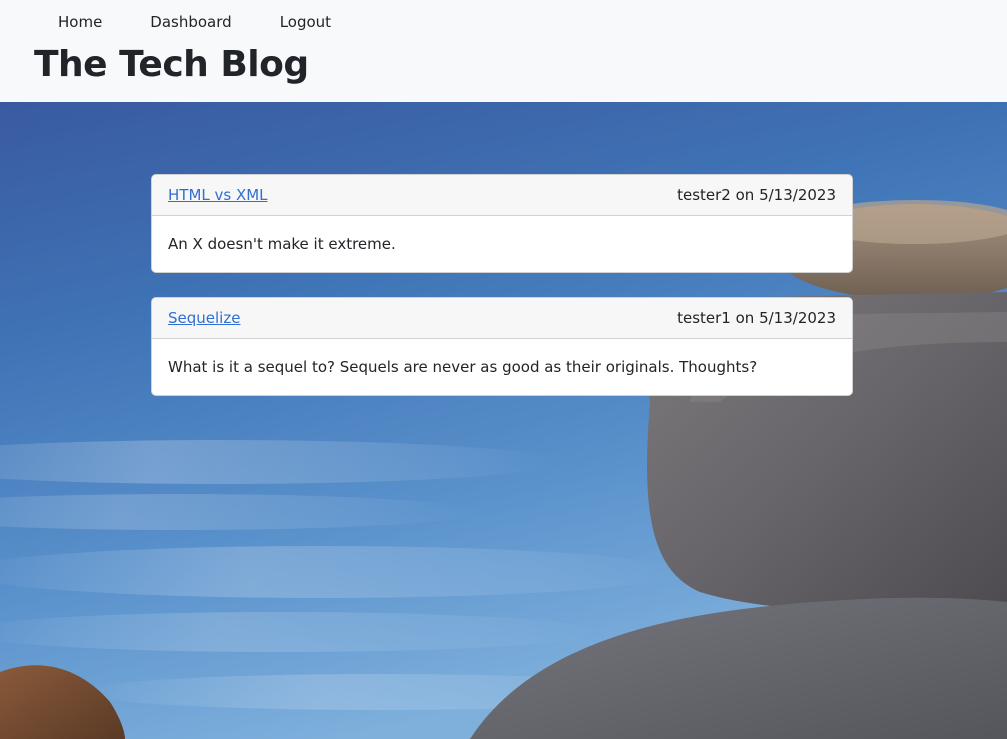 This screenshot has width=1007, height=739. What do you see at coordinates (502, 195) in the screenshot?
I see `post-card-header: HTML vs XML tester2 on 5/13/2023` at bounding box center [502, 195].